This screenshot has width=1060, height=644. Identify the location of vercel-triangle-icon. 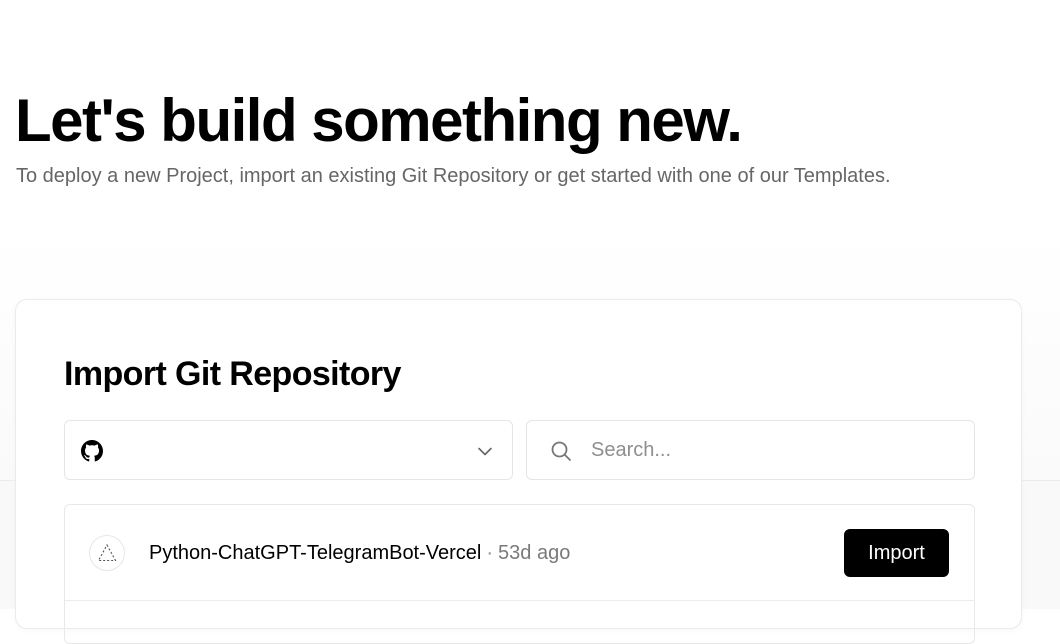
(107, 552).